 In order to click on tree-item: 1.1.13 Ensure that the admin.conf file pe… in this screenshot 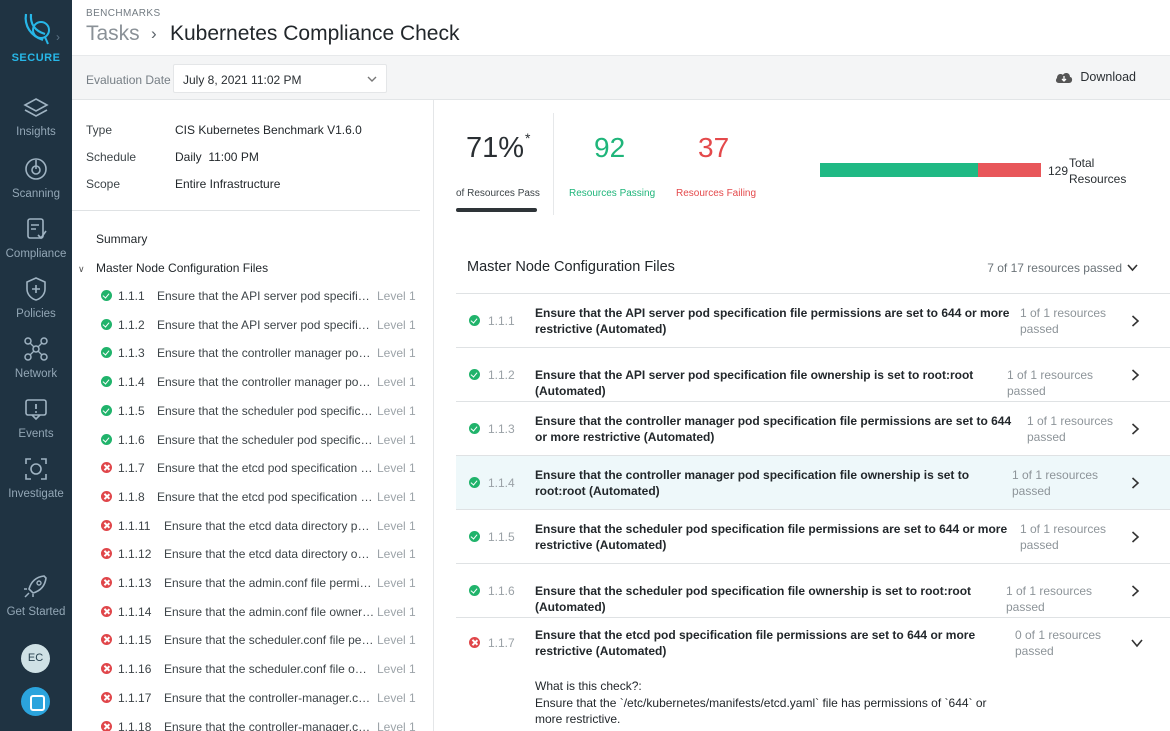, I will do `click(246, 590)`.